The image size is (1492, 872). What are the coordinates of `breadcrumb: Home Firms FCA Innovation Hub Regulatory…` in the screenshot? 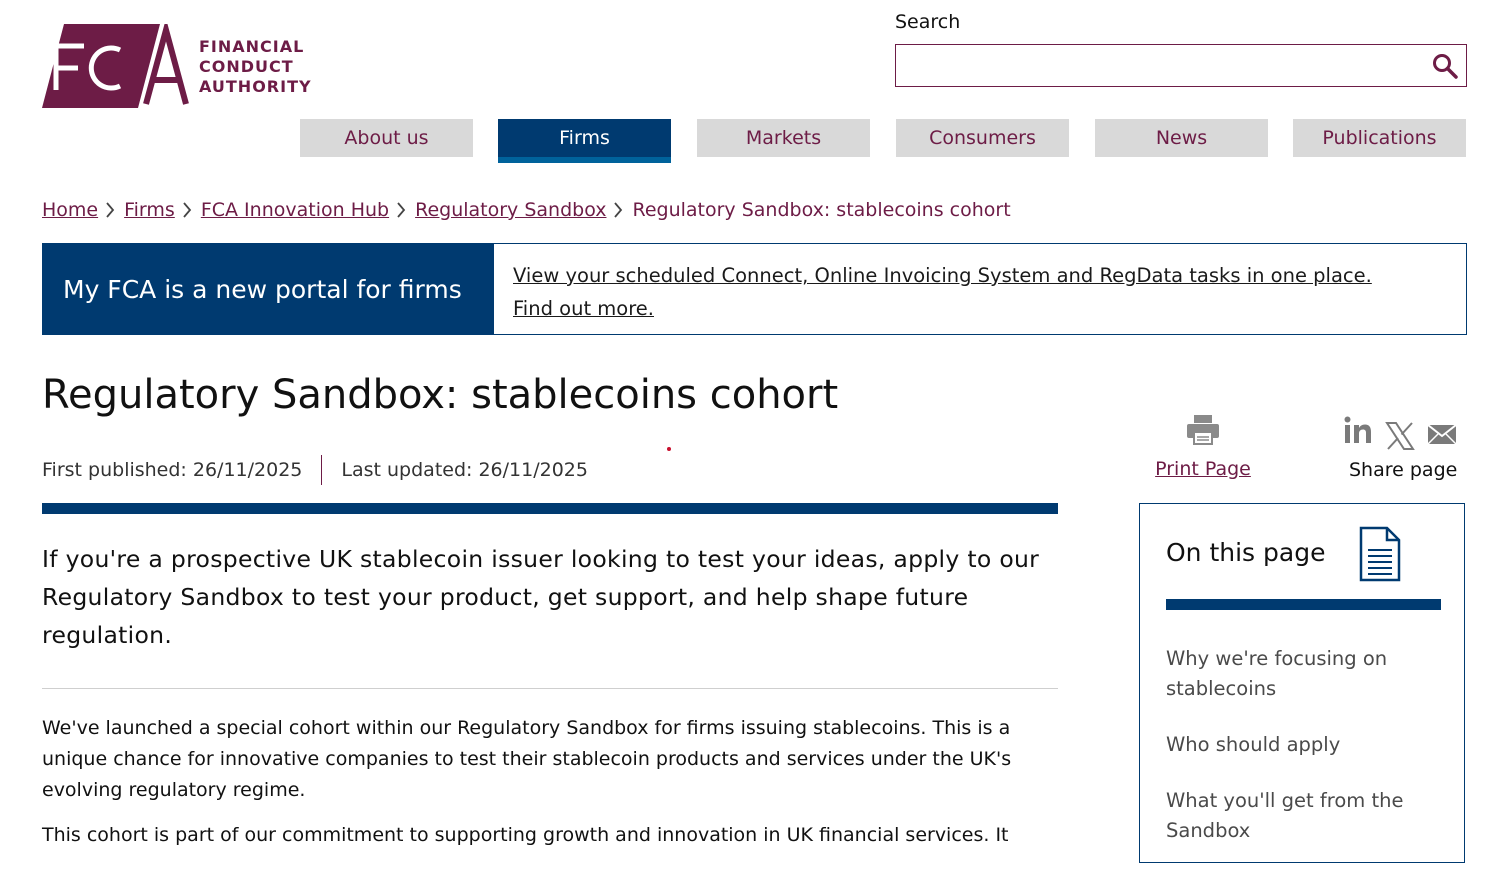 It's located at (526, 210).